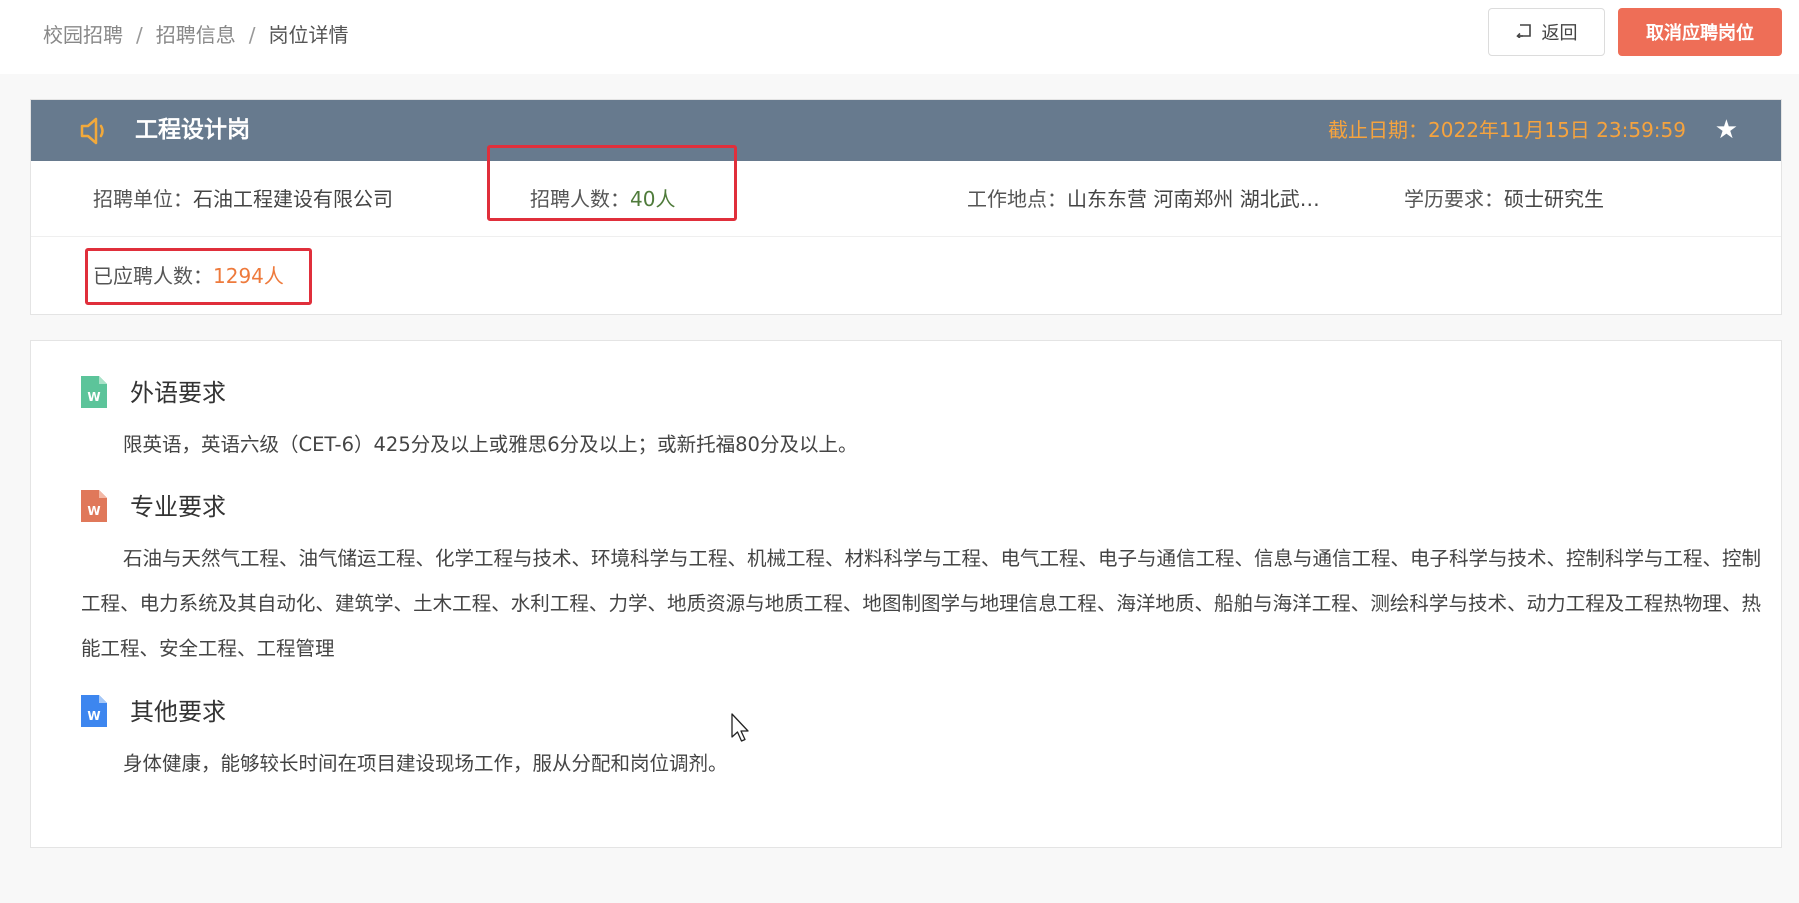 The height and width of the screenshot is (903, 1799). What do you see at coordinates (612, 183) in the screenshot?
I see `highlight-box-headcount` at bounding box center [612, 183].